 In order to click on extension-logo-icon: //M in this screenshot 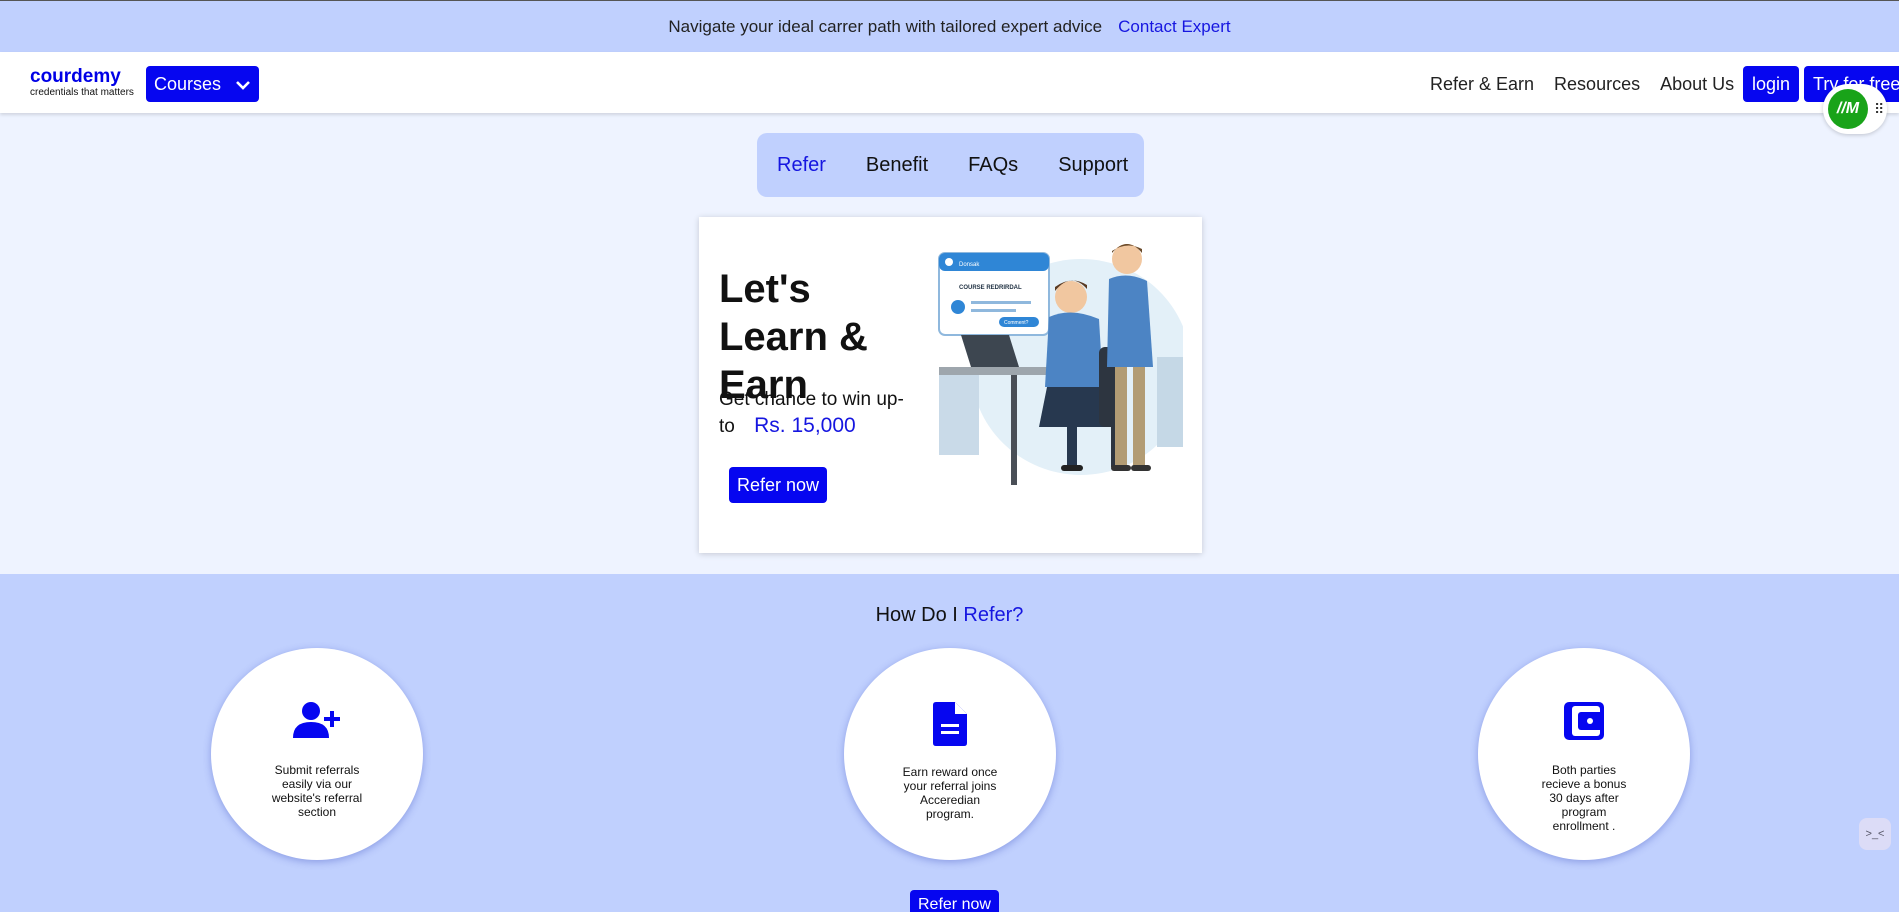, I will do `click(1848, 109)`.